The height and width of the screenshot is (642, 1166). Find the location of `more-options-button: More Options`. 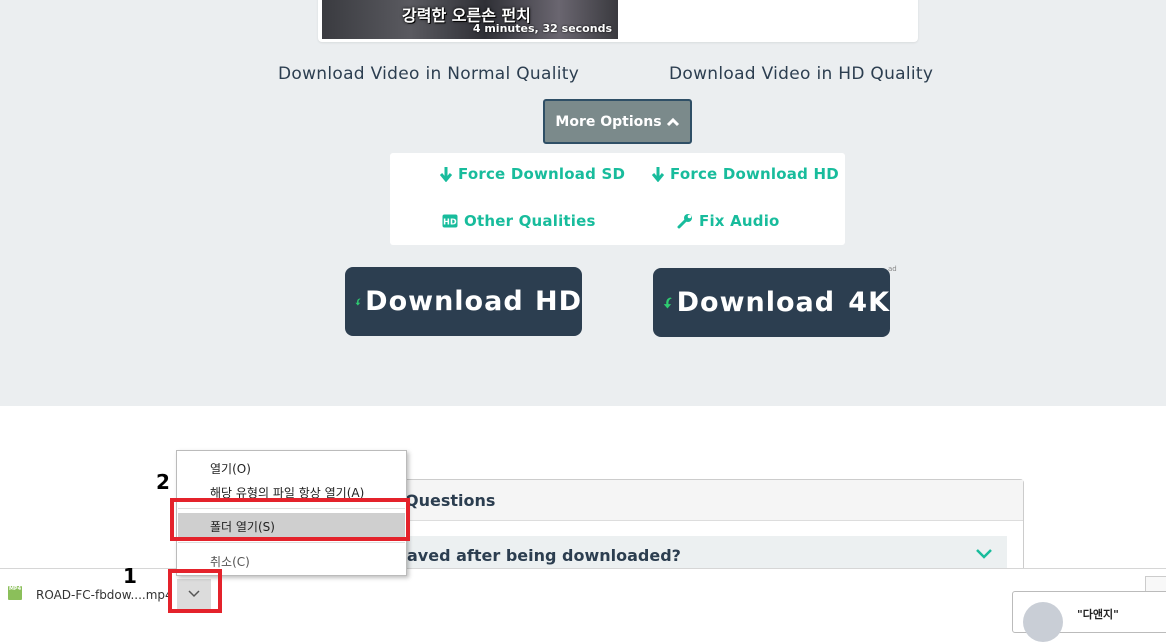

more-options-button: More Options is located at coordinates (617, 121).